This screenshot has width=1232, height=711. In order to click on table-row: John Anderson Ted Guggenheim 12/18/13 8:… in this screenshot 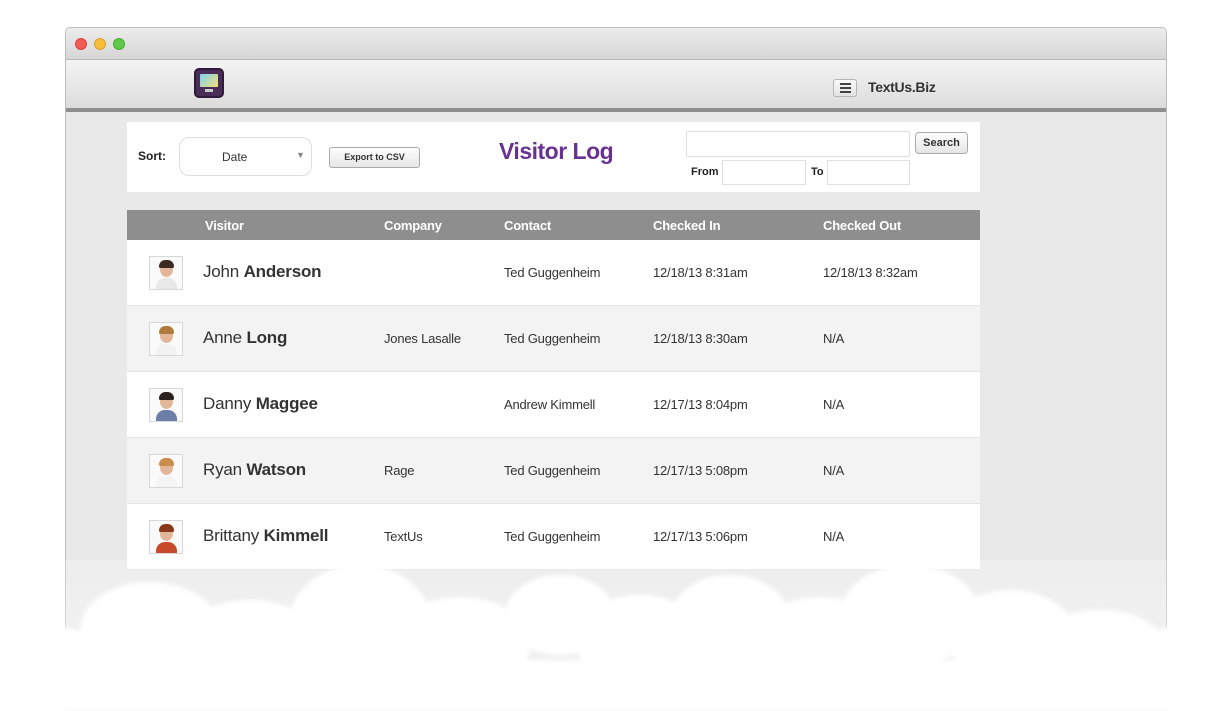, I will do `click(553, 273)`.